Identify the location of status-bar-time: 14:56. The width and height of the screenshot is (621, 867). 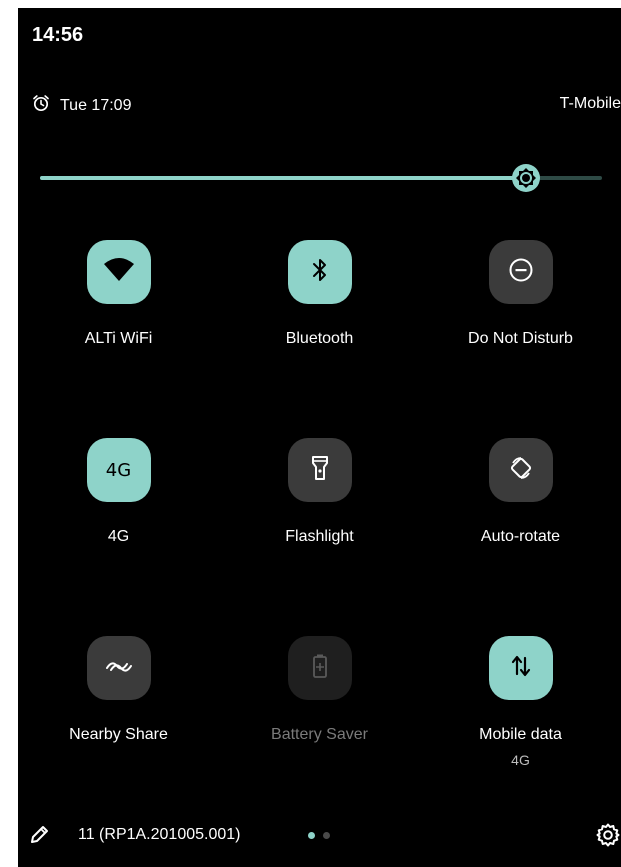
(58, 35).